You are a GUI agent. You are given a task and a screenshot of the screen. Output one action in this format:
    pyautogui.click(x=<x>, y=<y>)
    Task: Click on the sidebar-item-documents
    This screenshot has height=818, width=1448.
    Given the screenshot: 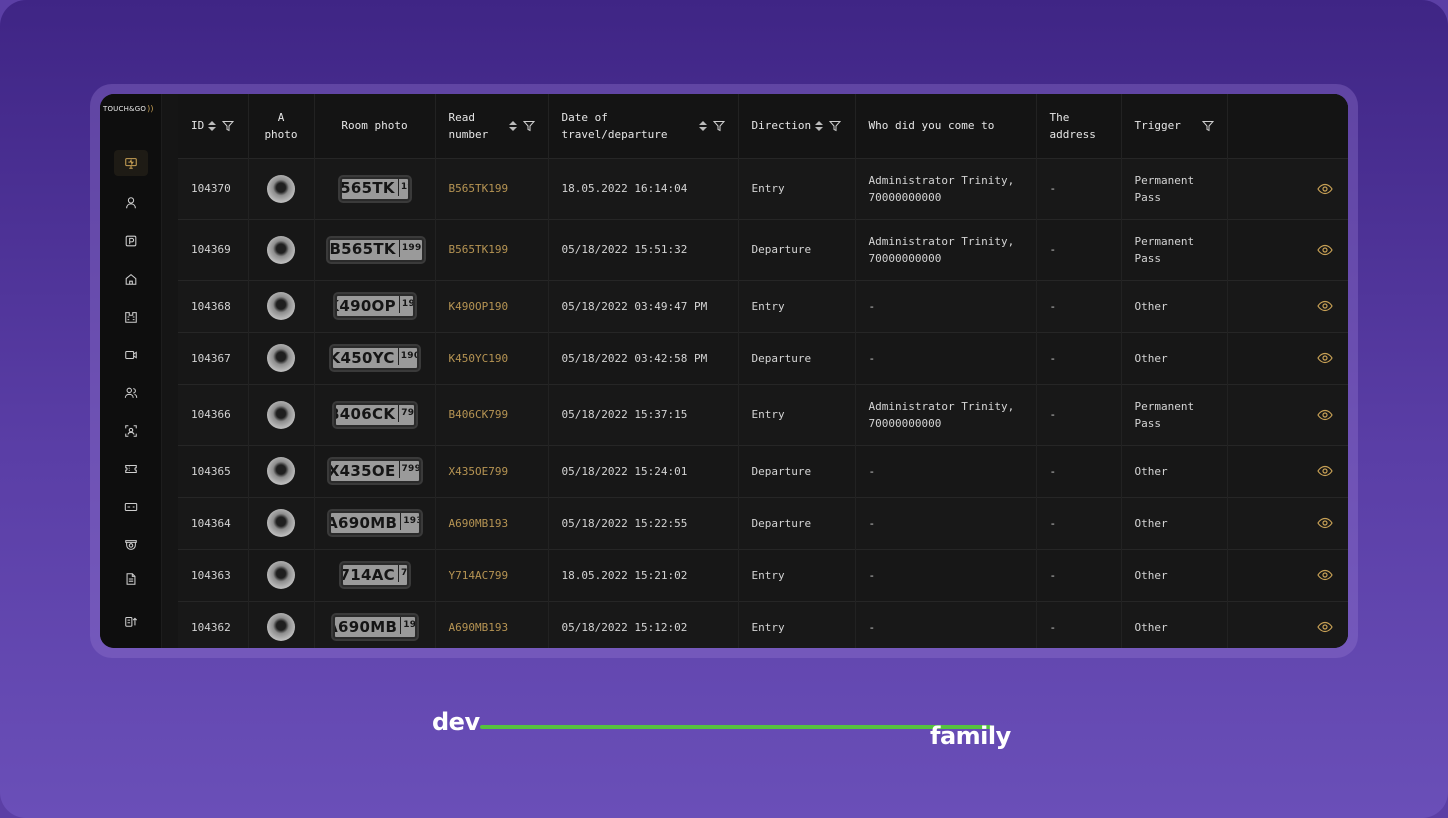 What is the action you would take?
    pyautogui.click(x=131, y=579)
    